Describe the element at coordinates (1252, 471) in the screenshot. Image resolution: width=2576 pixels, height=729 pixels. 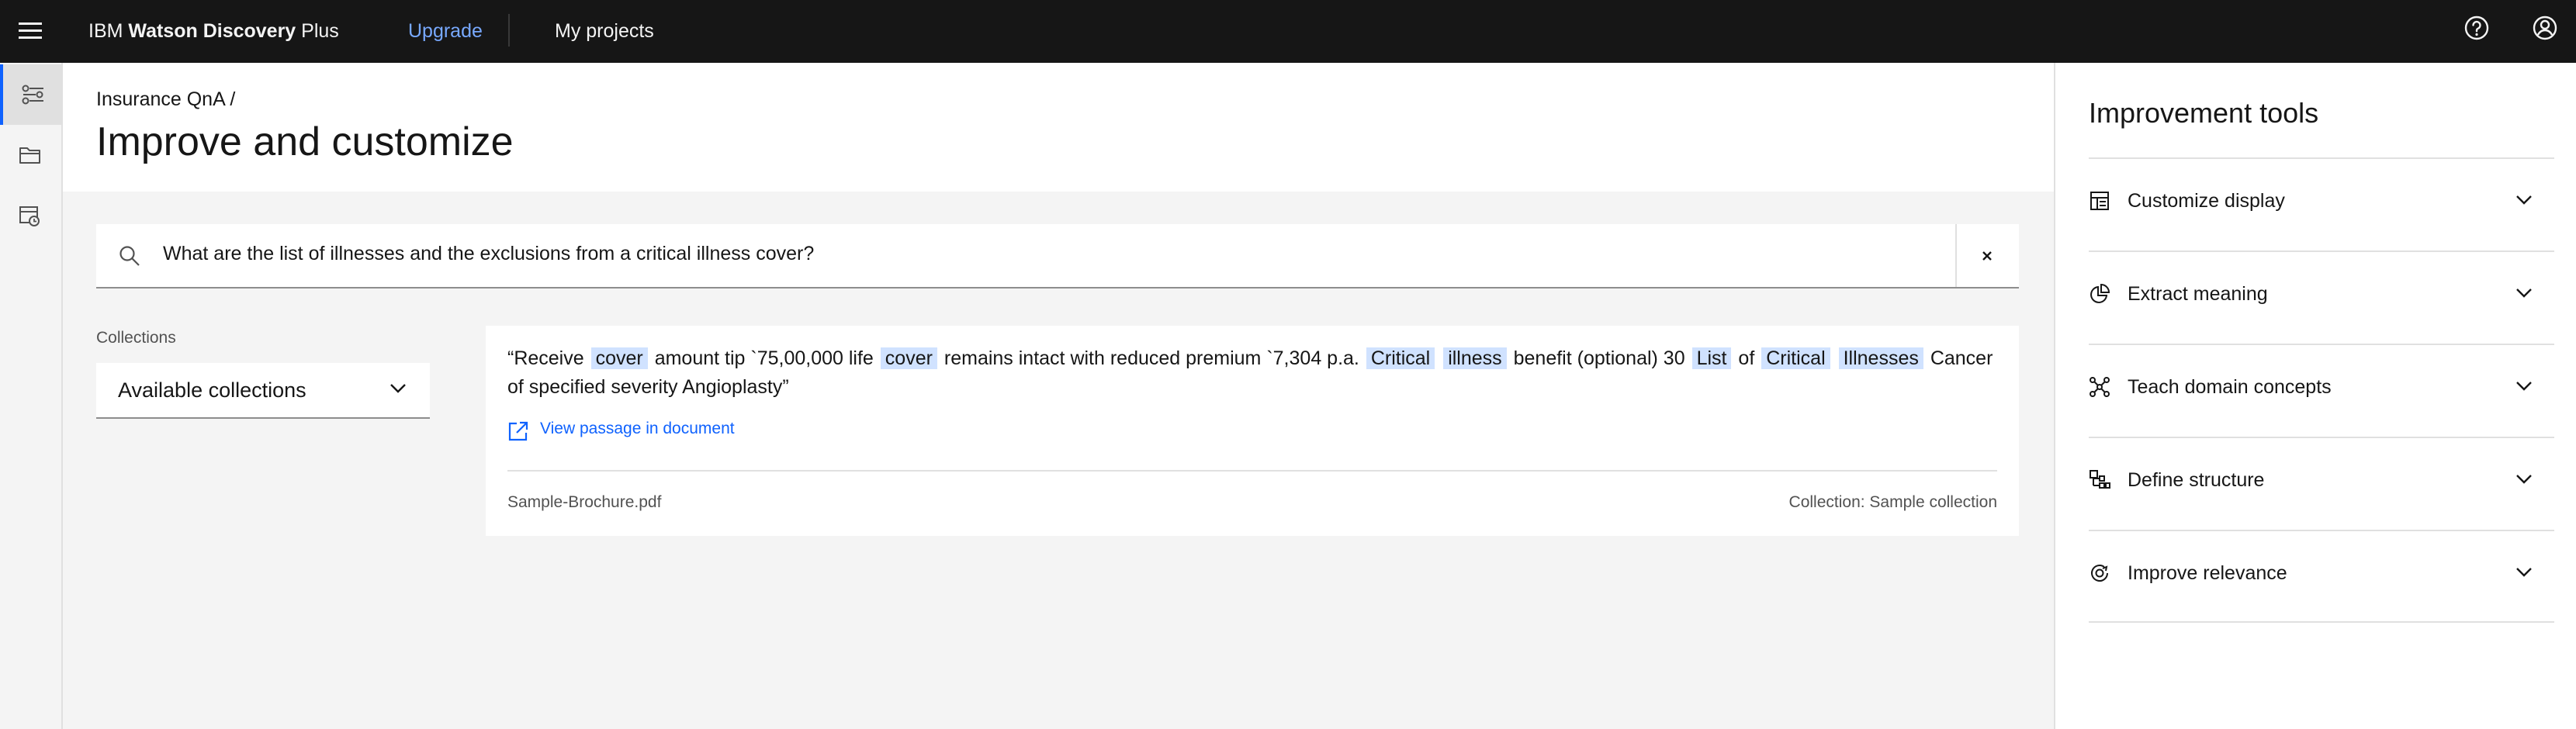
I see `result-divider` at that location.